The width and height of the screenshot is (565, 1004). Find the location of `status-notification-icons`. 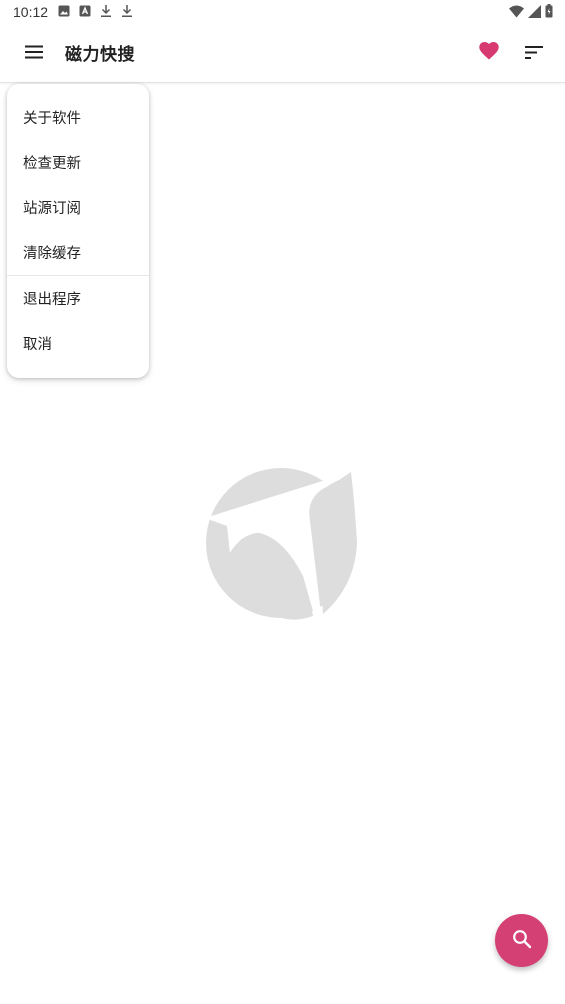

status-notification-icons is located at coordinates (95, 11).